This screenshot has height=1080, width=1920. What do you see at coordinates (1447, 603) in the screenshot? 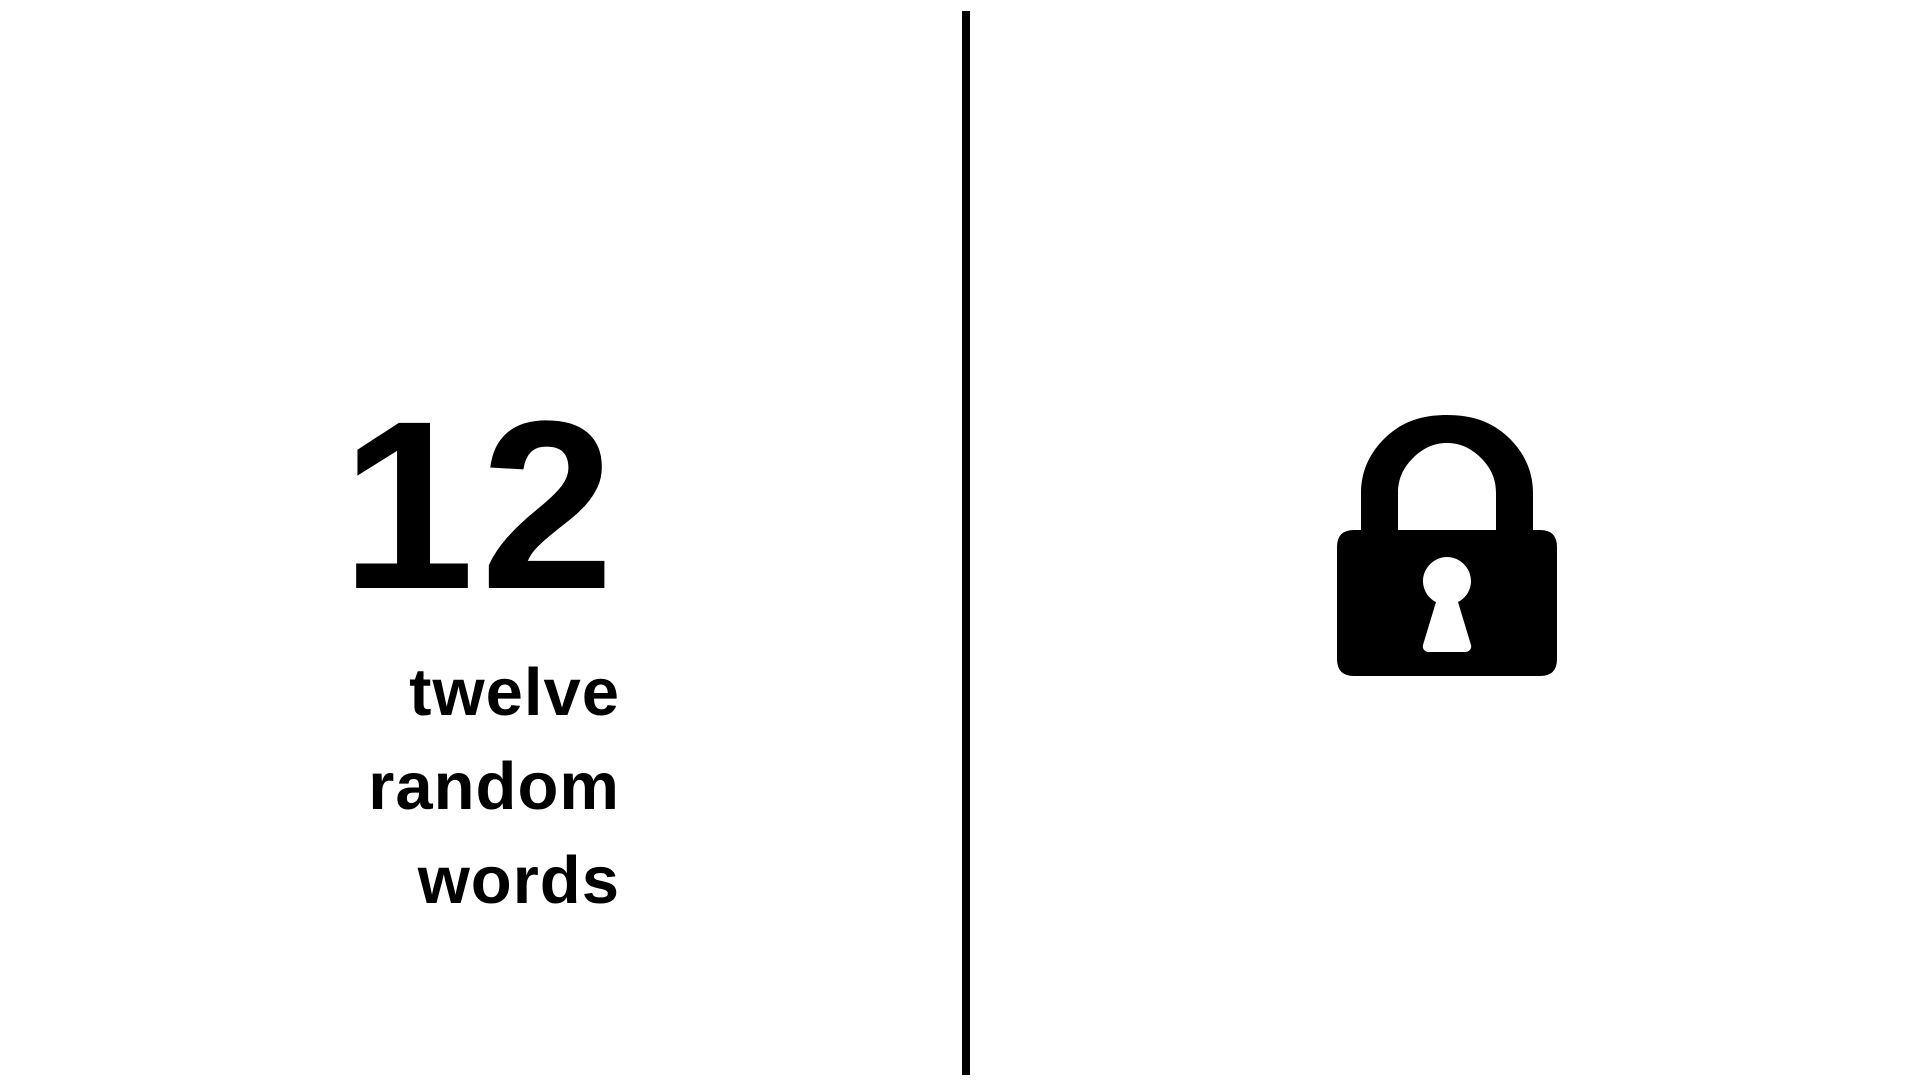
I see `padlock-body` at bounding box center [1447, 603].